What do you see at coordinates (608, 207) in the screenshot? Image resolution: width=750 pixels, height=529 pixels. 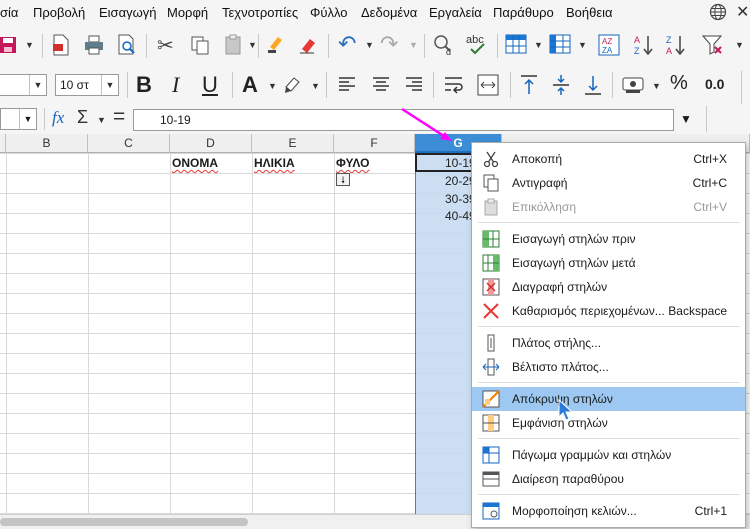 I see `menu-item-paste: Επικόλληση Ctrl+V` at bounding box center [608, 207].